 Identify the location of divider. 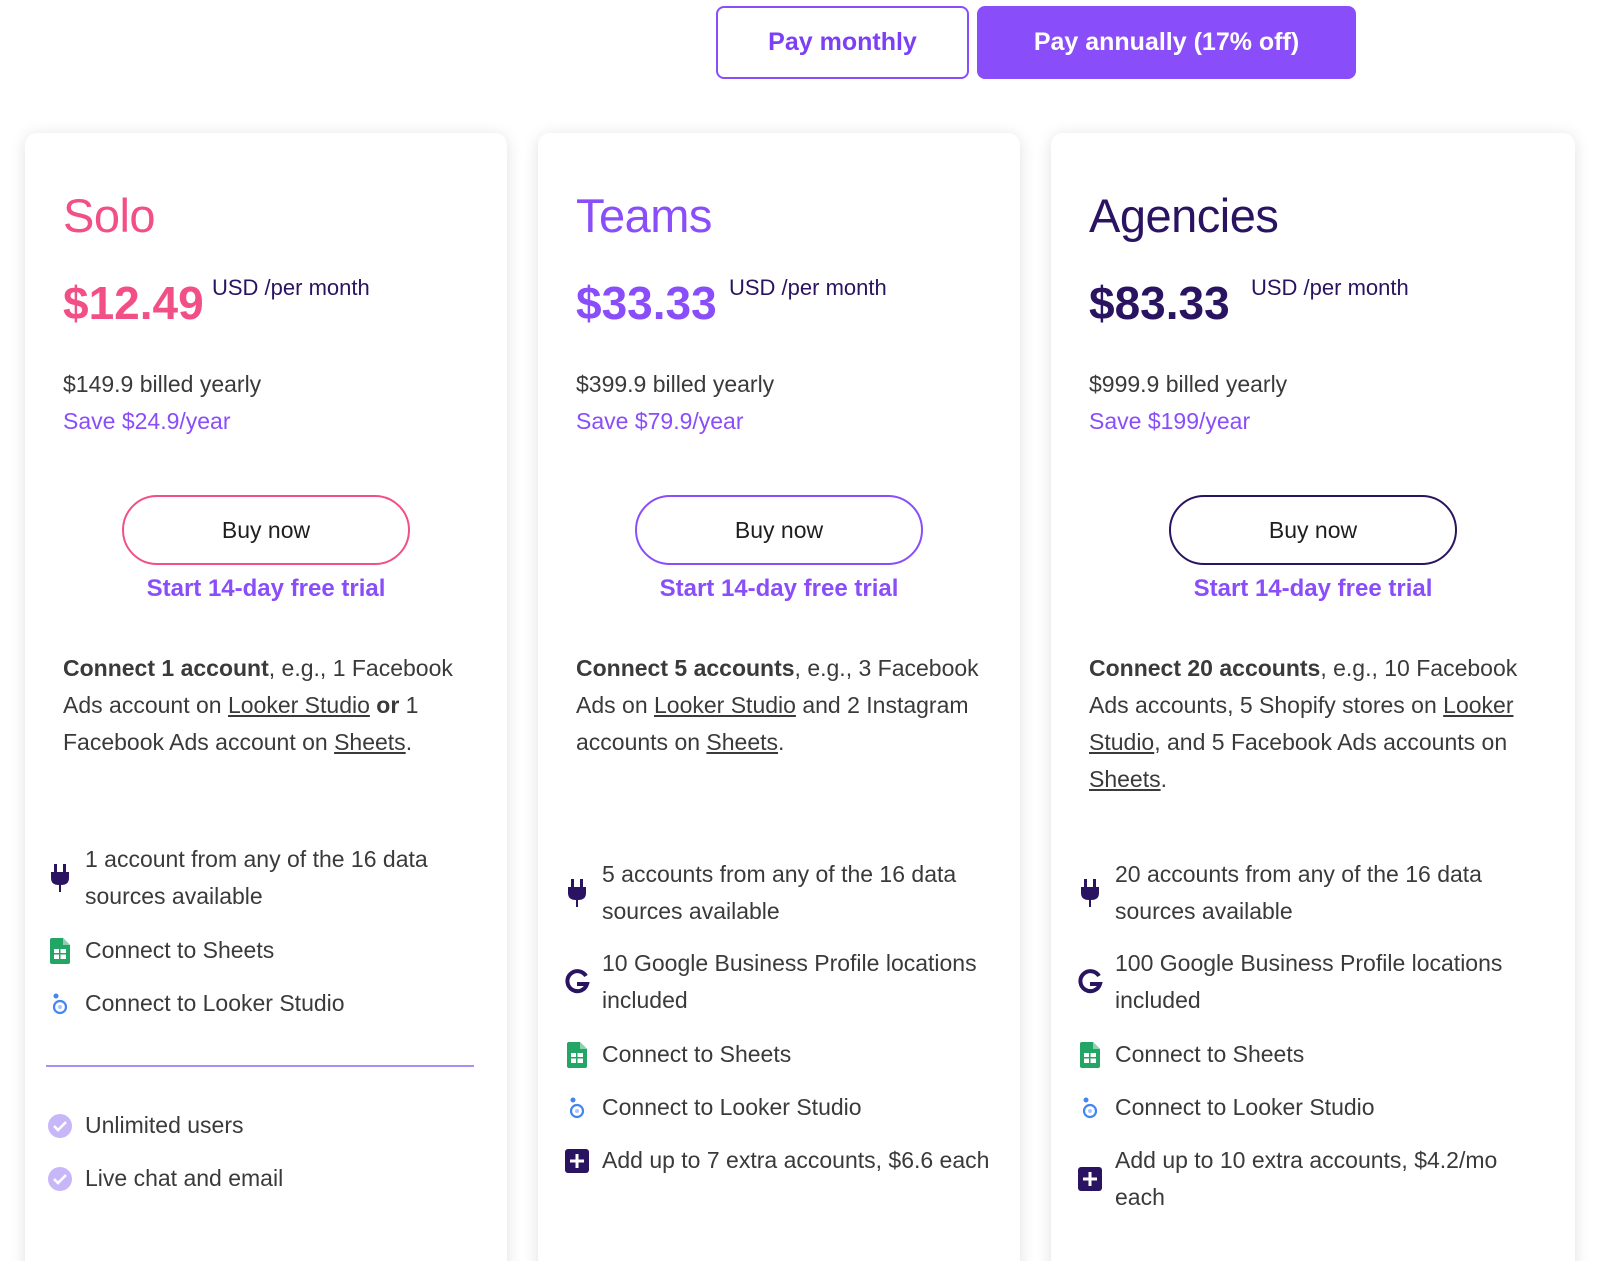
(260, 1066).